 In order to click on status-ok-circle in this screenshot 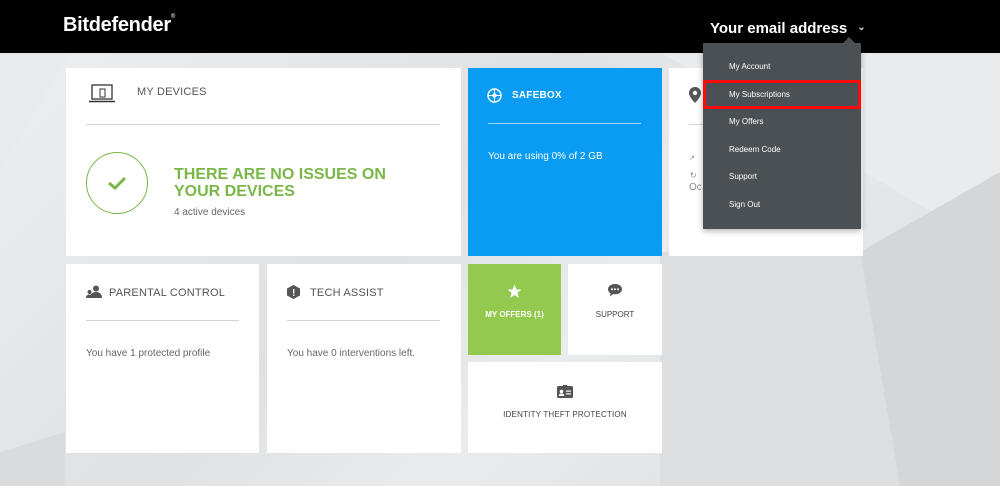, I will do `click(117, 183)`.